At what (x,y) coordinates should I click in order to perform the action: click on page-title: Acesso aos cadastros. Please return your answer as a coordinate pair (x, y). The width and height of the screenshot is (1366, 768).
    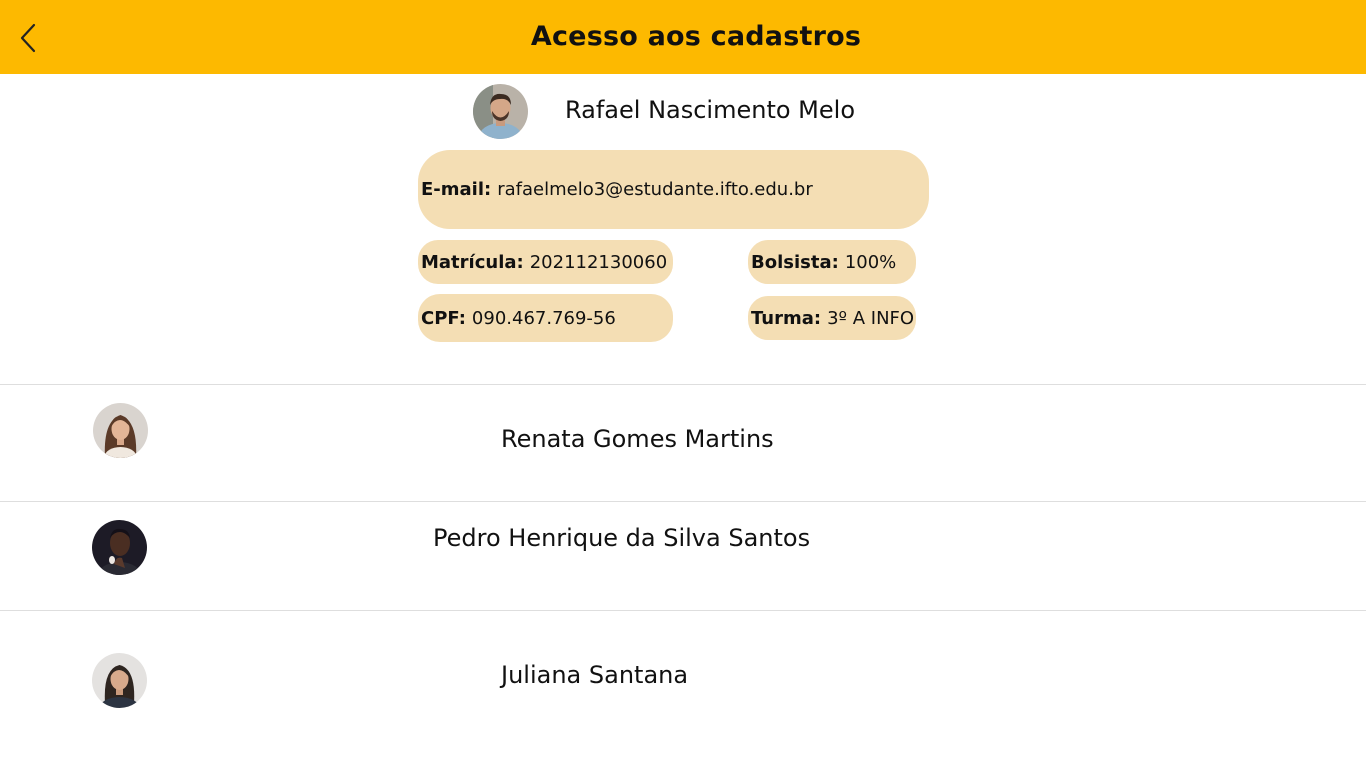
    Looking at the image, I should click on (696, 36).